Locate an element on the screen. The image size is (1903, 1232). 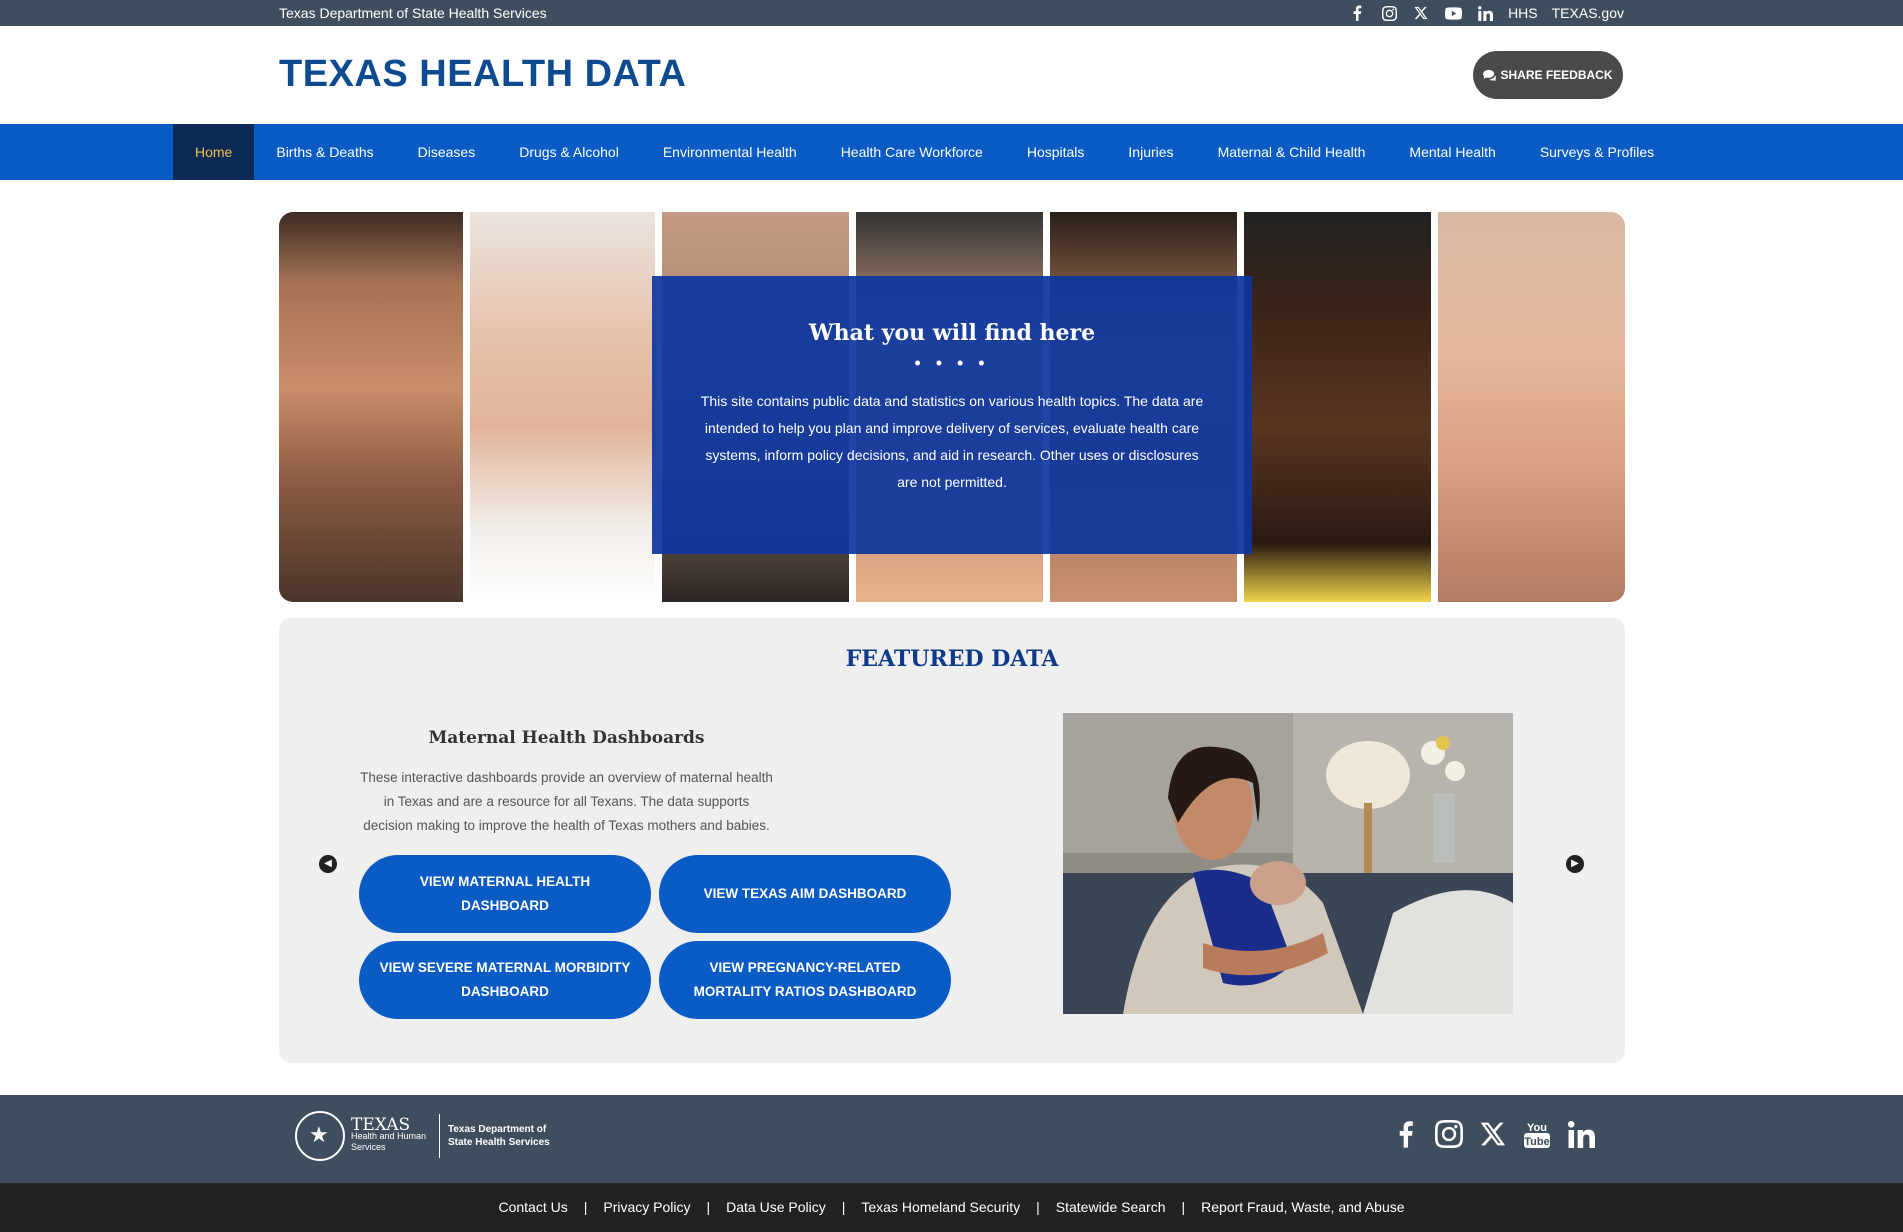
nav-item-hospitals: Hospitals is located at coordinates (1056, 152).